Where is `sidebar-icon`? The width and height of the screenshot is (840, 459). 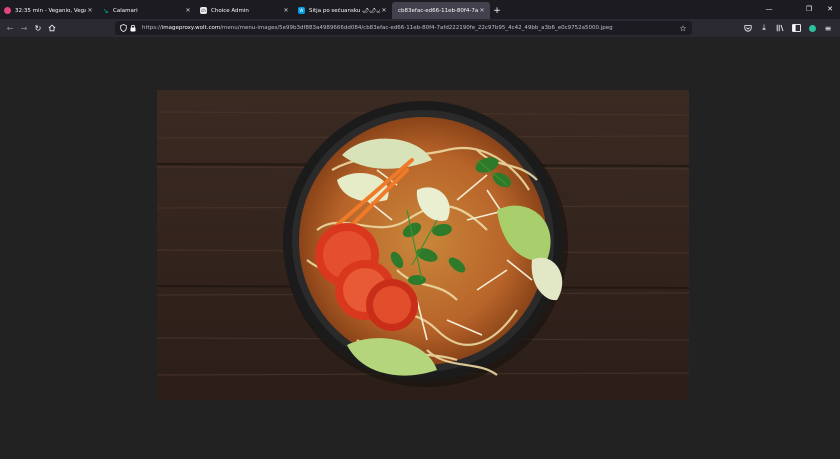
sidebar-icon is located at coordinates (796, 28).